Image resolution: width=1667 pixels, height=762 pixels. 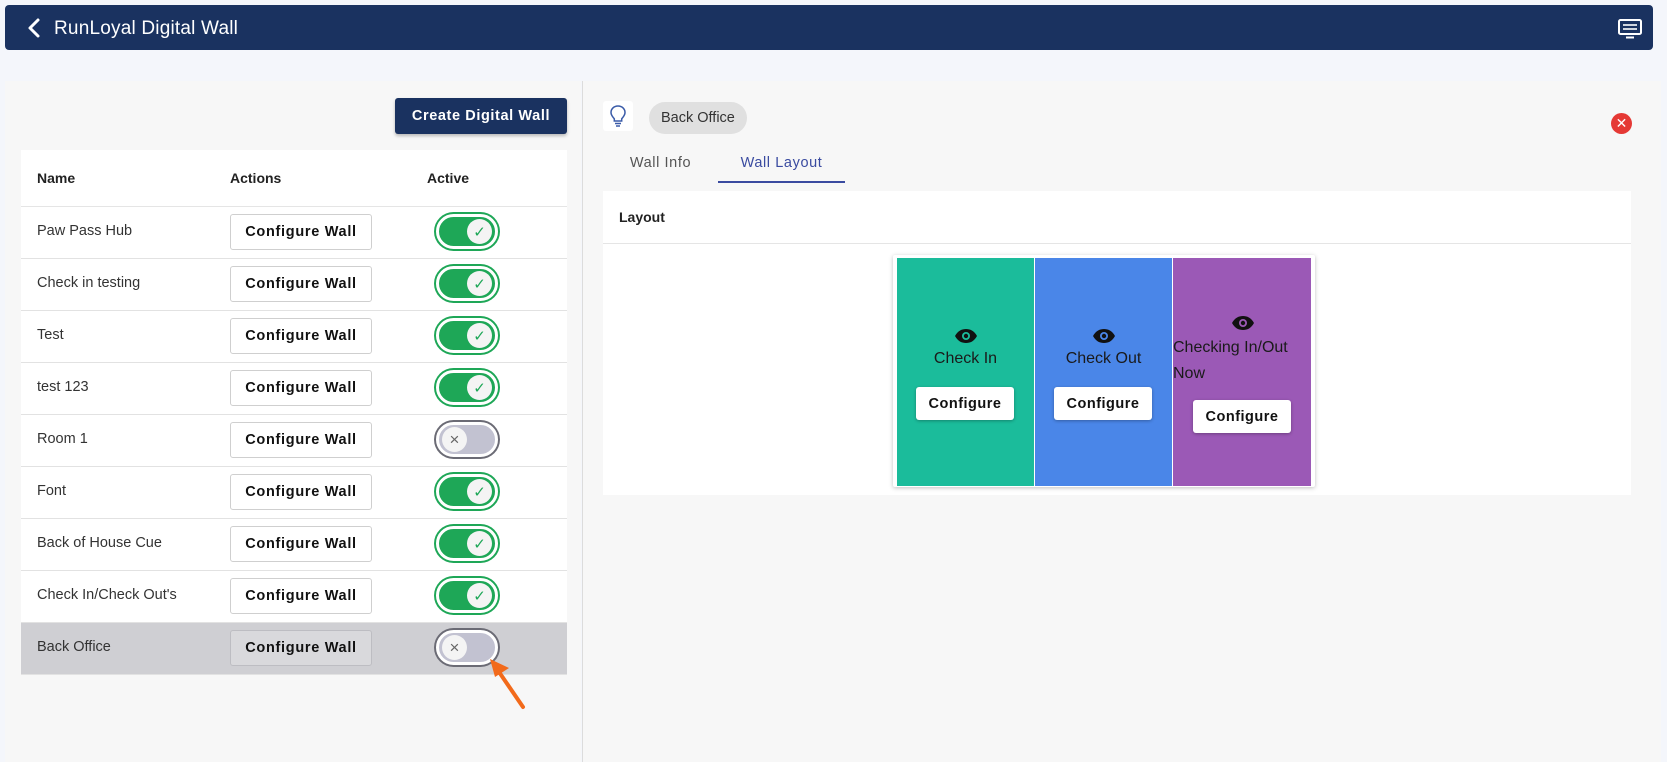 What do you see at coordinates (99, 543) in the screenshot?
I see `wall-name: Back of House Cue` at bounding box center [99, 543].